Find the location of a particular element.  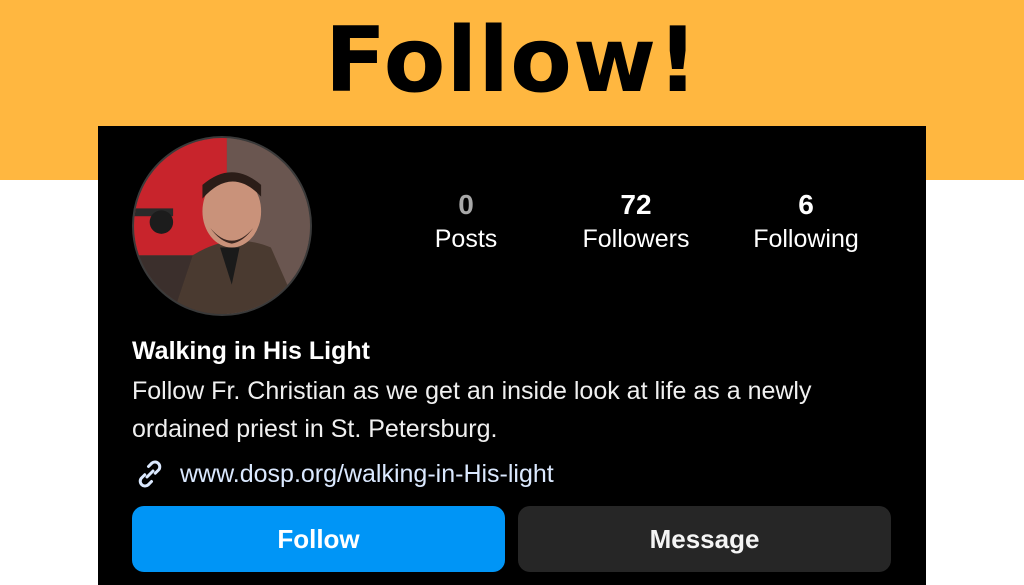

stat-following: 6 Following is located at coordinates (806, 222).